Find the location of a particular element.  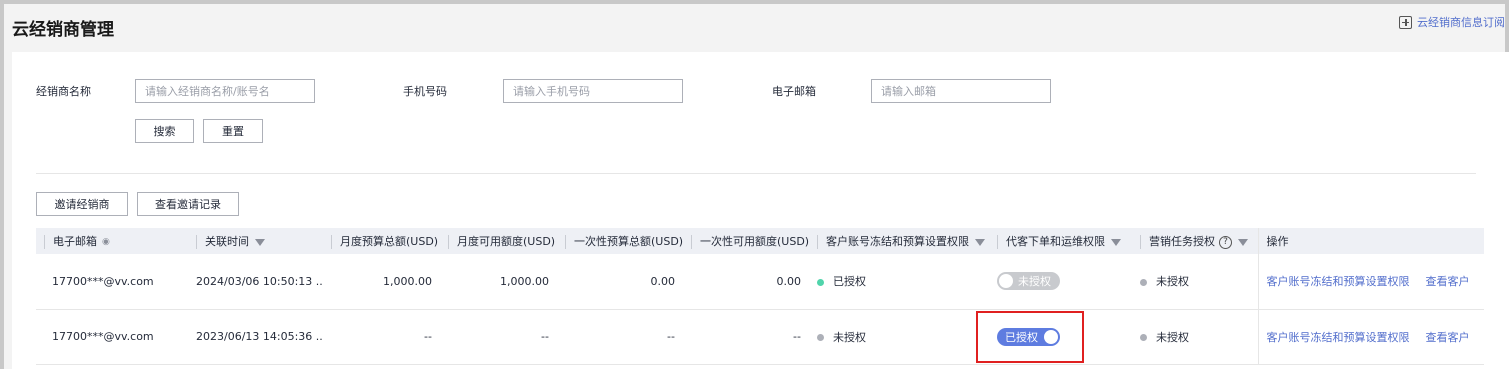

col-onetime-budget: 一次性预算总额(USD) is located at coordinates (620, 241).